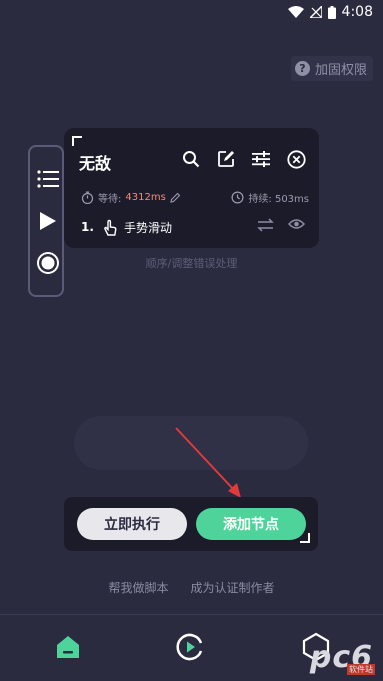 Image resolution: width=383 pixels, height=681 pixels. I want to click on run-now-button: 立即执行, so click(132, 524).